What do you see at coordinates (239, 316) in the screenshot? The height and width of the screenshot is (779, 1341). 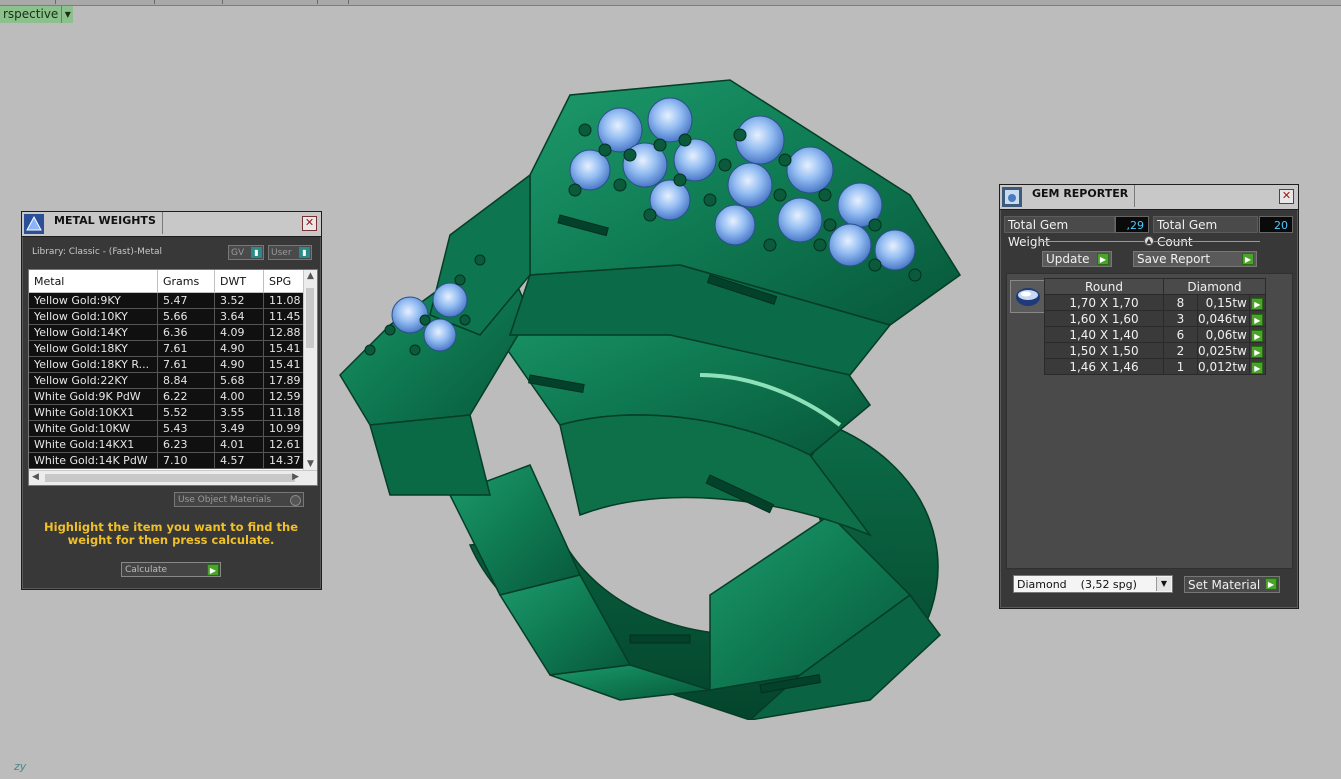 I see `table-cell: 3.64` at bounding box center [239, 316].